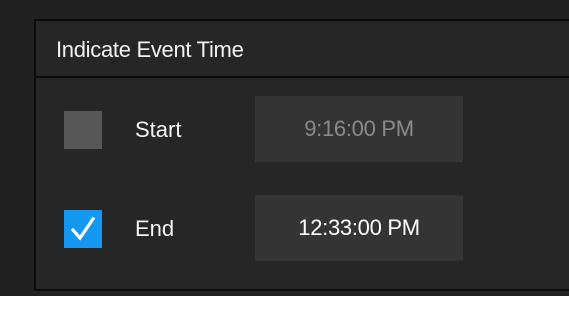  Describe the element at coordinates (155, 228) in the screenshot. I see `end-label: End` at that location.